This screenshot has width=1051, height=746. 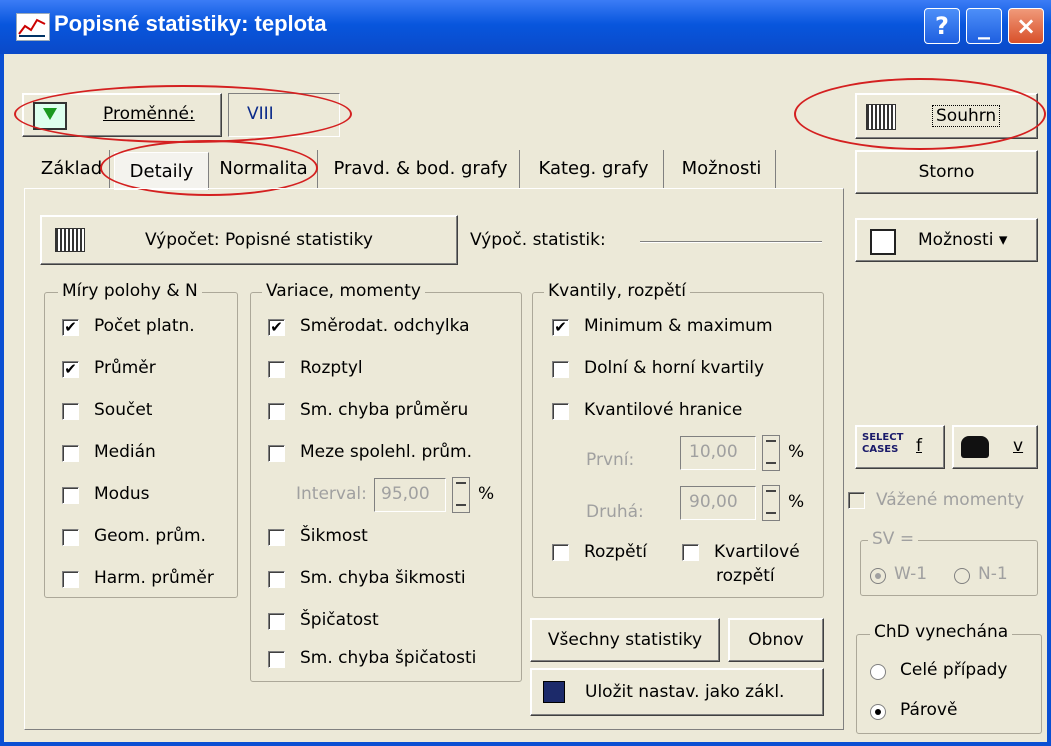 What do you see at coordinates (154, 578) in the screenshot?
I see `location-item-label: Harm. průměr` at bounding box center [154, 578].